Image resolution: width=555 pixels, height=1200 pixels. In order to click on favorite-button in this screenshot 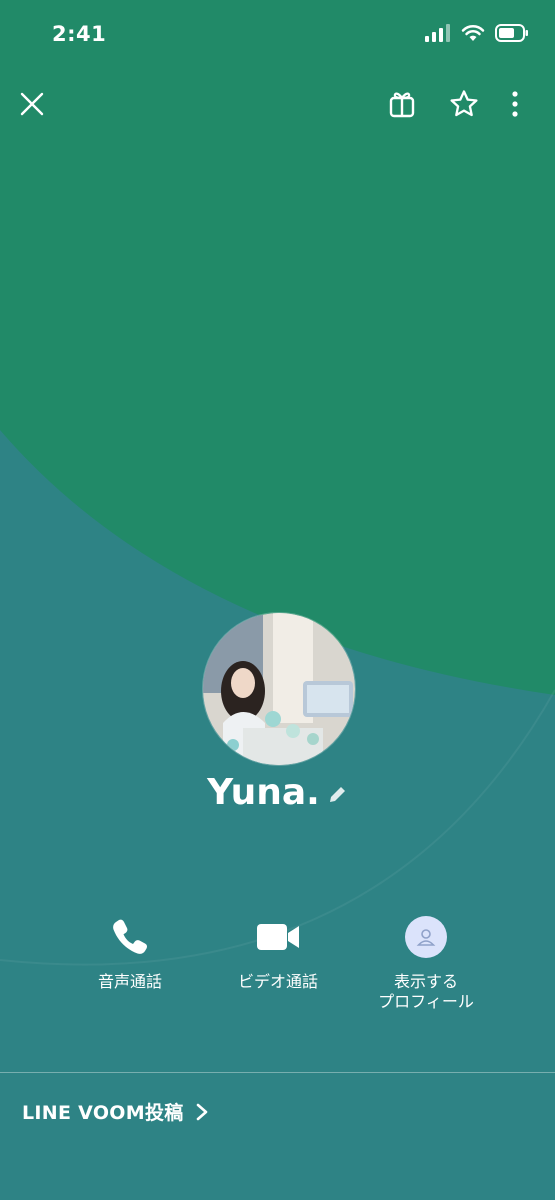, I will do `click(464, 104)`.